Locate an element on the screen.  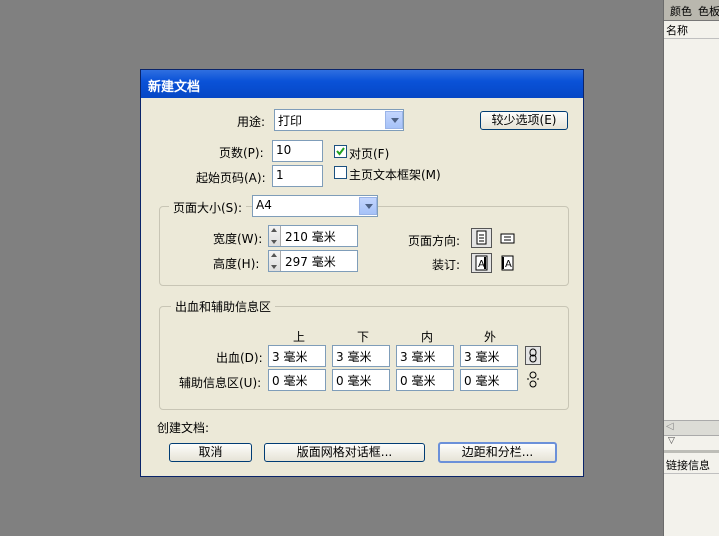
slug-label: 辅助信息区(U): is located at coordinates (220, 383).